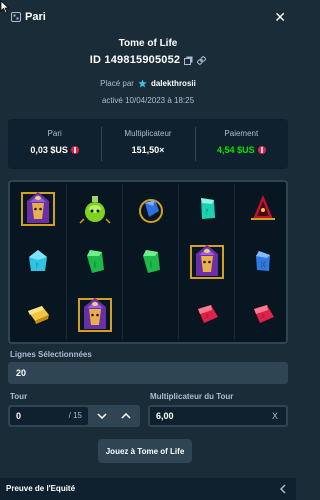 This screenshot has width=320, height=500. What do you see at coordinates (19, 416) in the screenshot?
I see `turn-value: 0` at bounding box center [19, 416].